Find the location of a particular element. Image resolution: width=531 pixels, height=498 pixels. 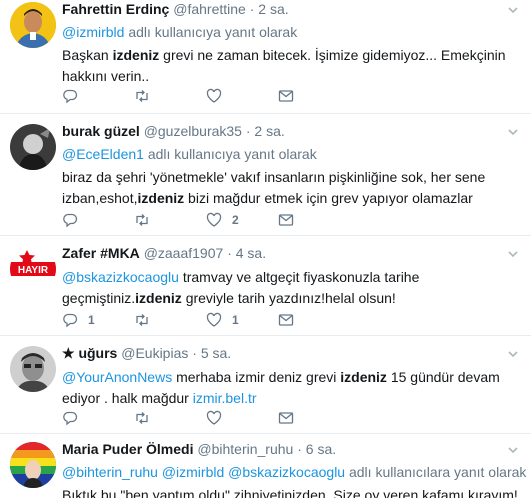

avatar-label: HAYIR is located at coordinates (33, 270).